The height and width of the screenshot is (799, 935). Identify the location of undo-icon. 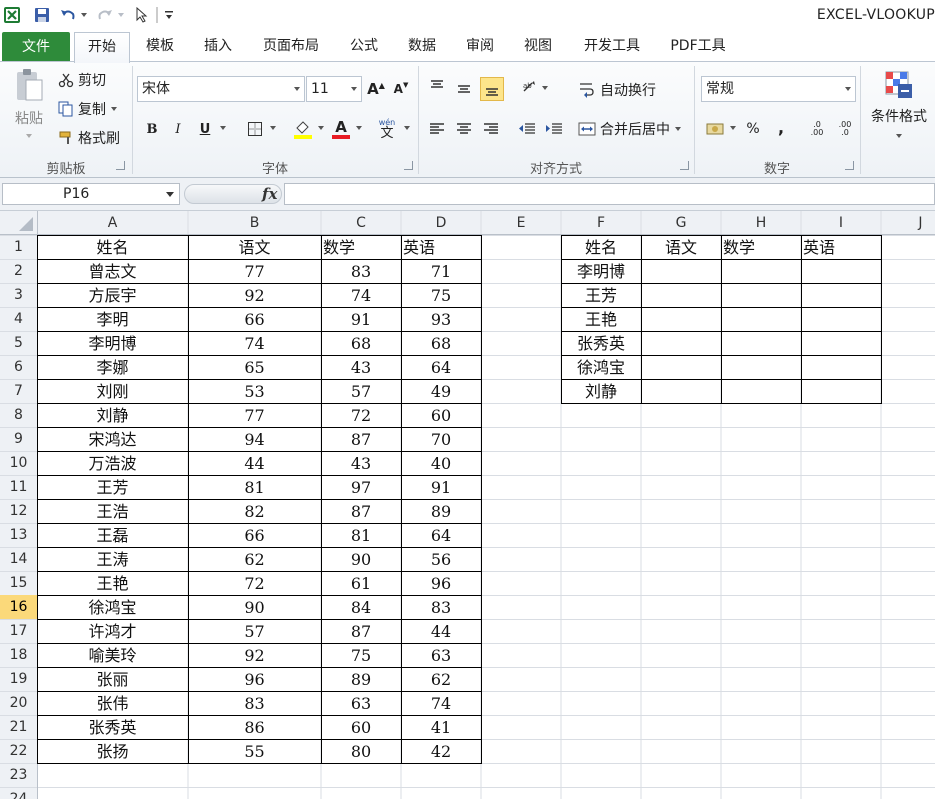
(68, 15).